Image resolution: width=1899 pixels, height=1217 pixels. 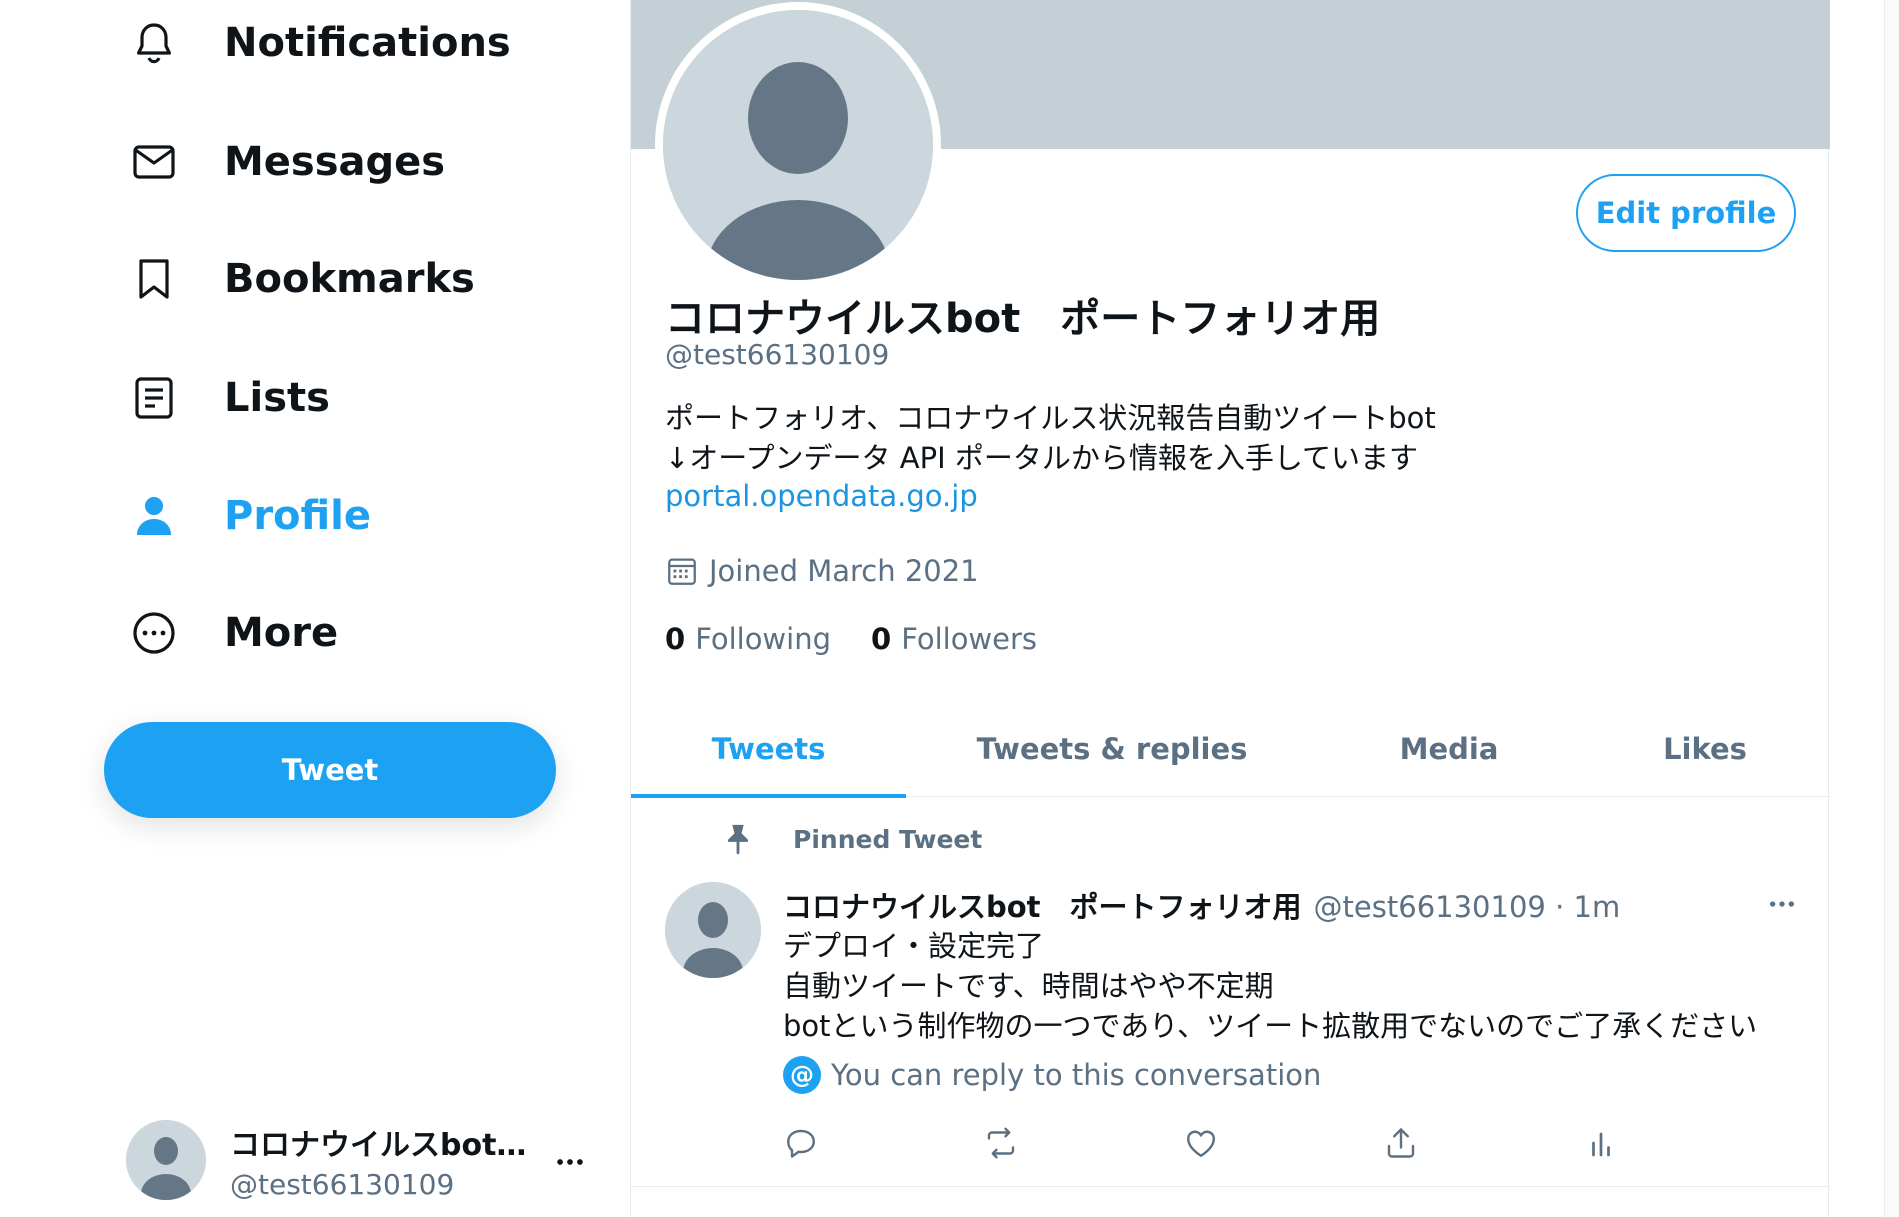 What do you see at coordinates (1683, 1143) in the screenshot?
I see `analytics-button` at bounding box center [1683, 1143].